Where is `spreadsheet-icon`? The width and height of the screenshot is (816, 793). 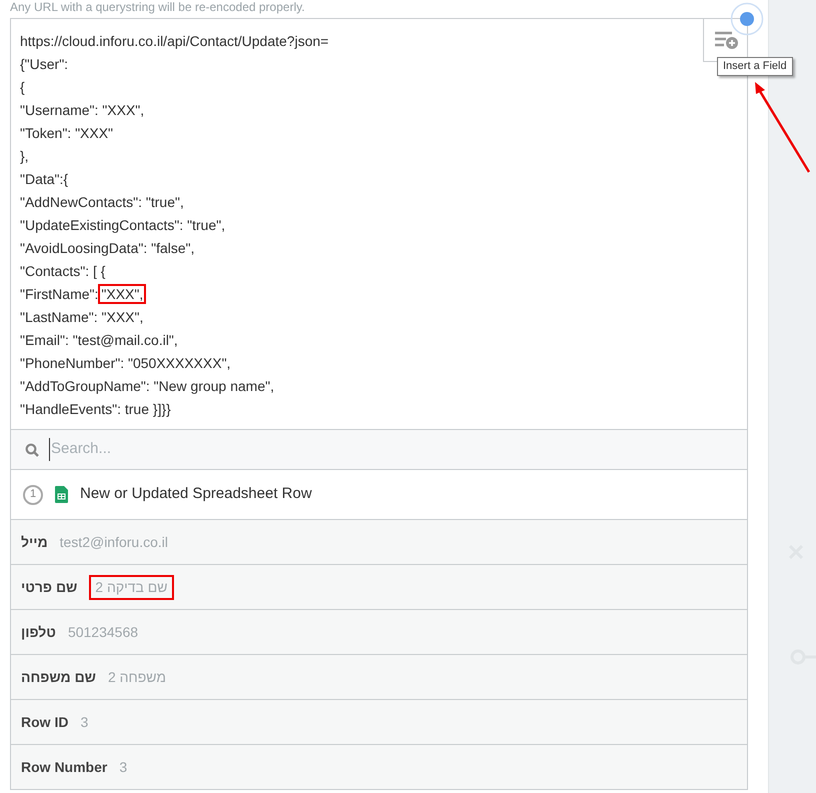
spreadsheet-icon is located at coordinates (61, 494).